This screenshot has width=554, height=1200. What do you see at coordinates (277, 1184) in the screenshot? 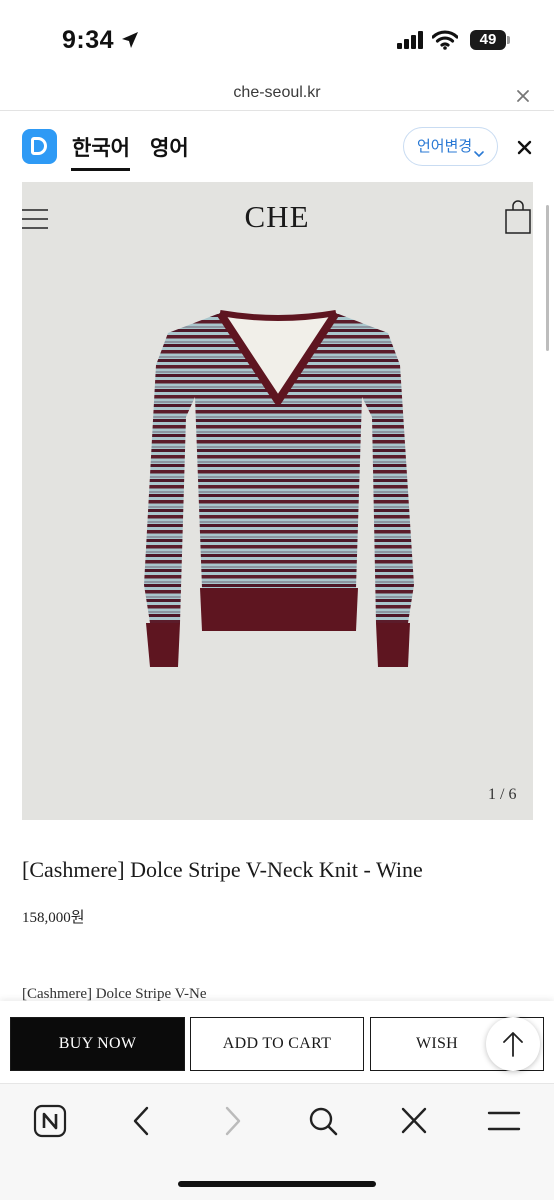
I see `home-indicator` at bounding box center [277, 1184].